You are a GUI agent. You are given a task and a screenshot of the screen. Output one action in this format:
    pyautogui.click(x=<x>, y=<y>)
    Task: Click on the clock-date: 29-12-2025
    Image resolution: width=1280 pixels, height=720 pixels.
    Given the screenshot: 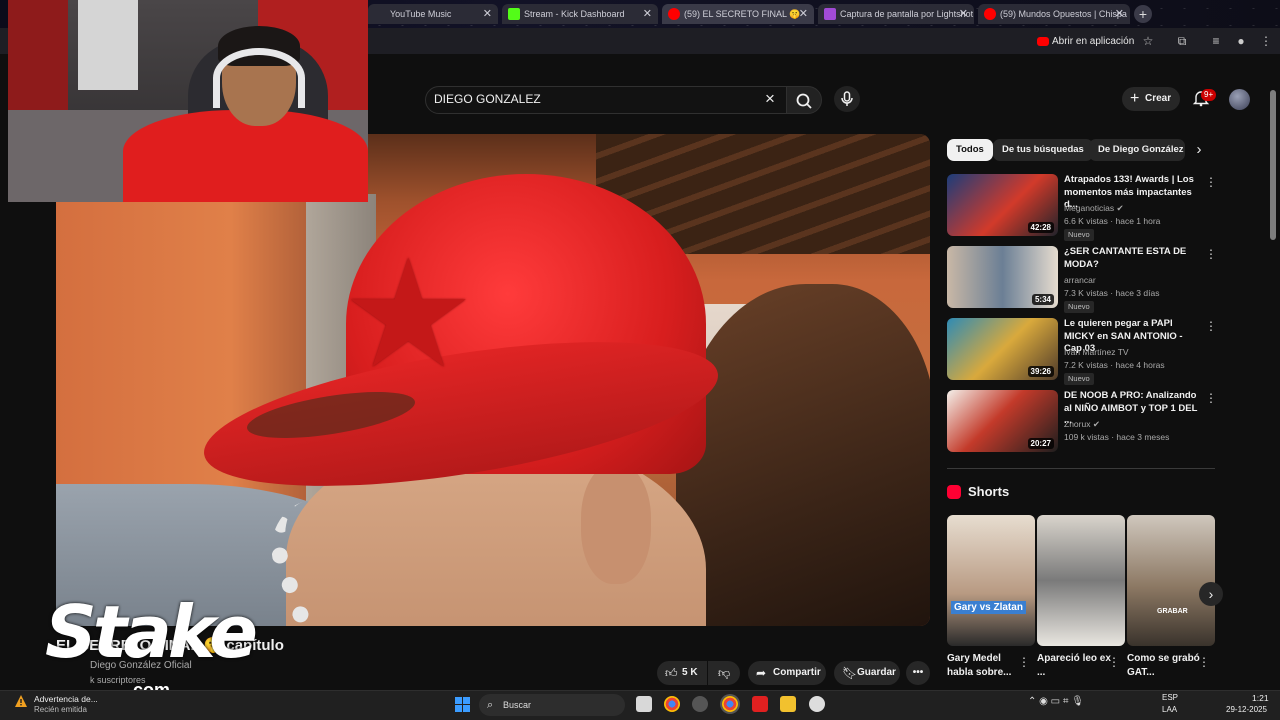 What is the action you would take?
    pyautogui.click(x=1246, y=709)
    